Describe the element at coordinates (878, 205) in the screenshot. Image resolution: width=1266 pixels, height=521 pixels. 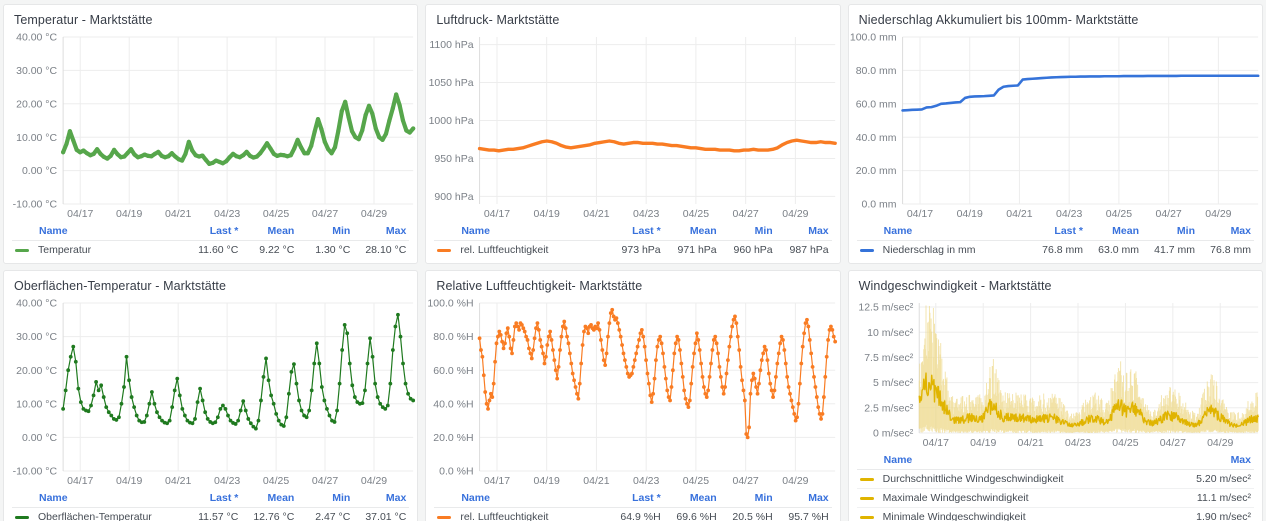
I see `svg-text: 0.0 mm` at that location.